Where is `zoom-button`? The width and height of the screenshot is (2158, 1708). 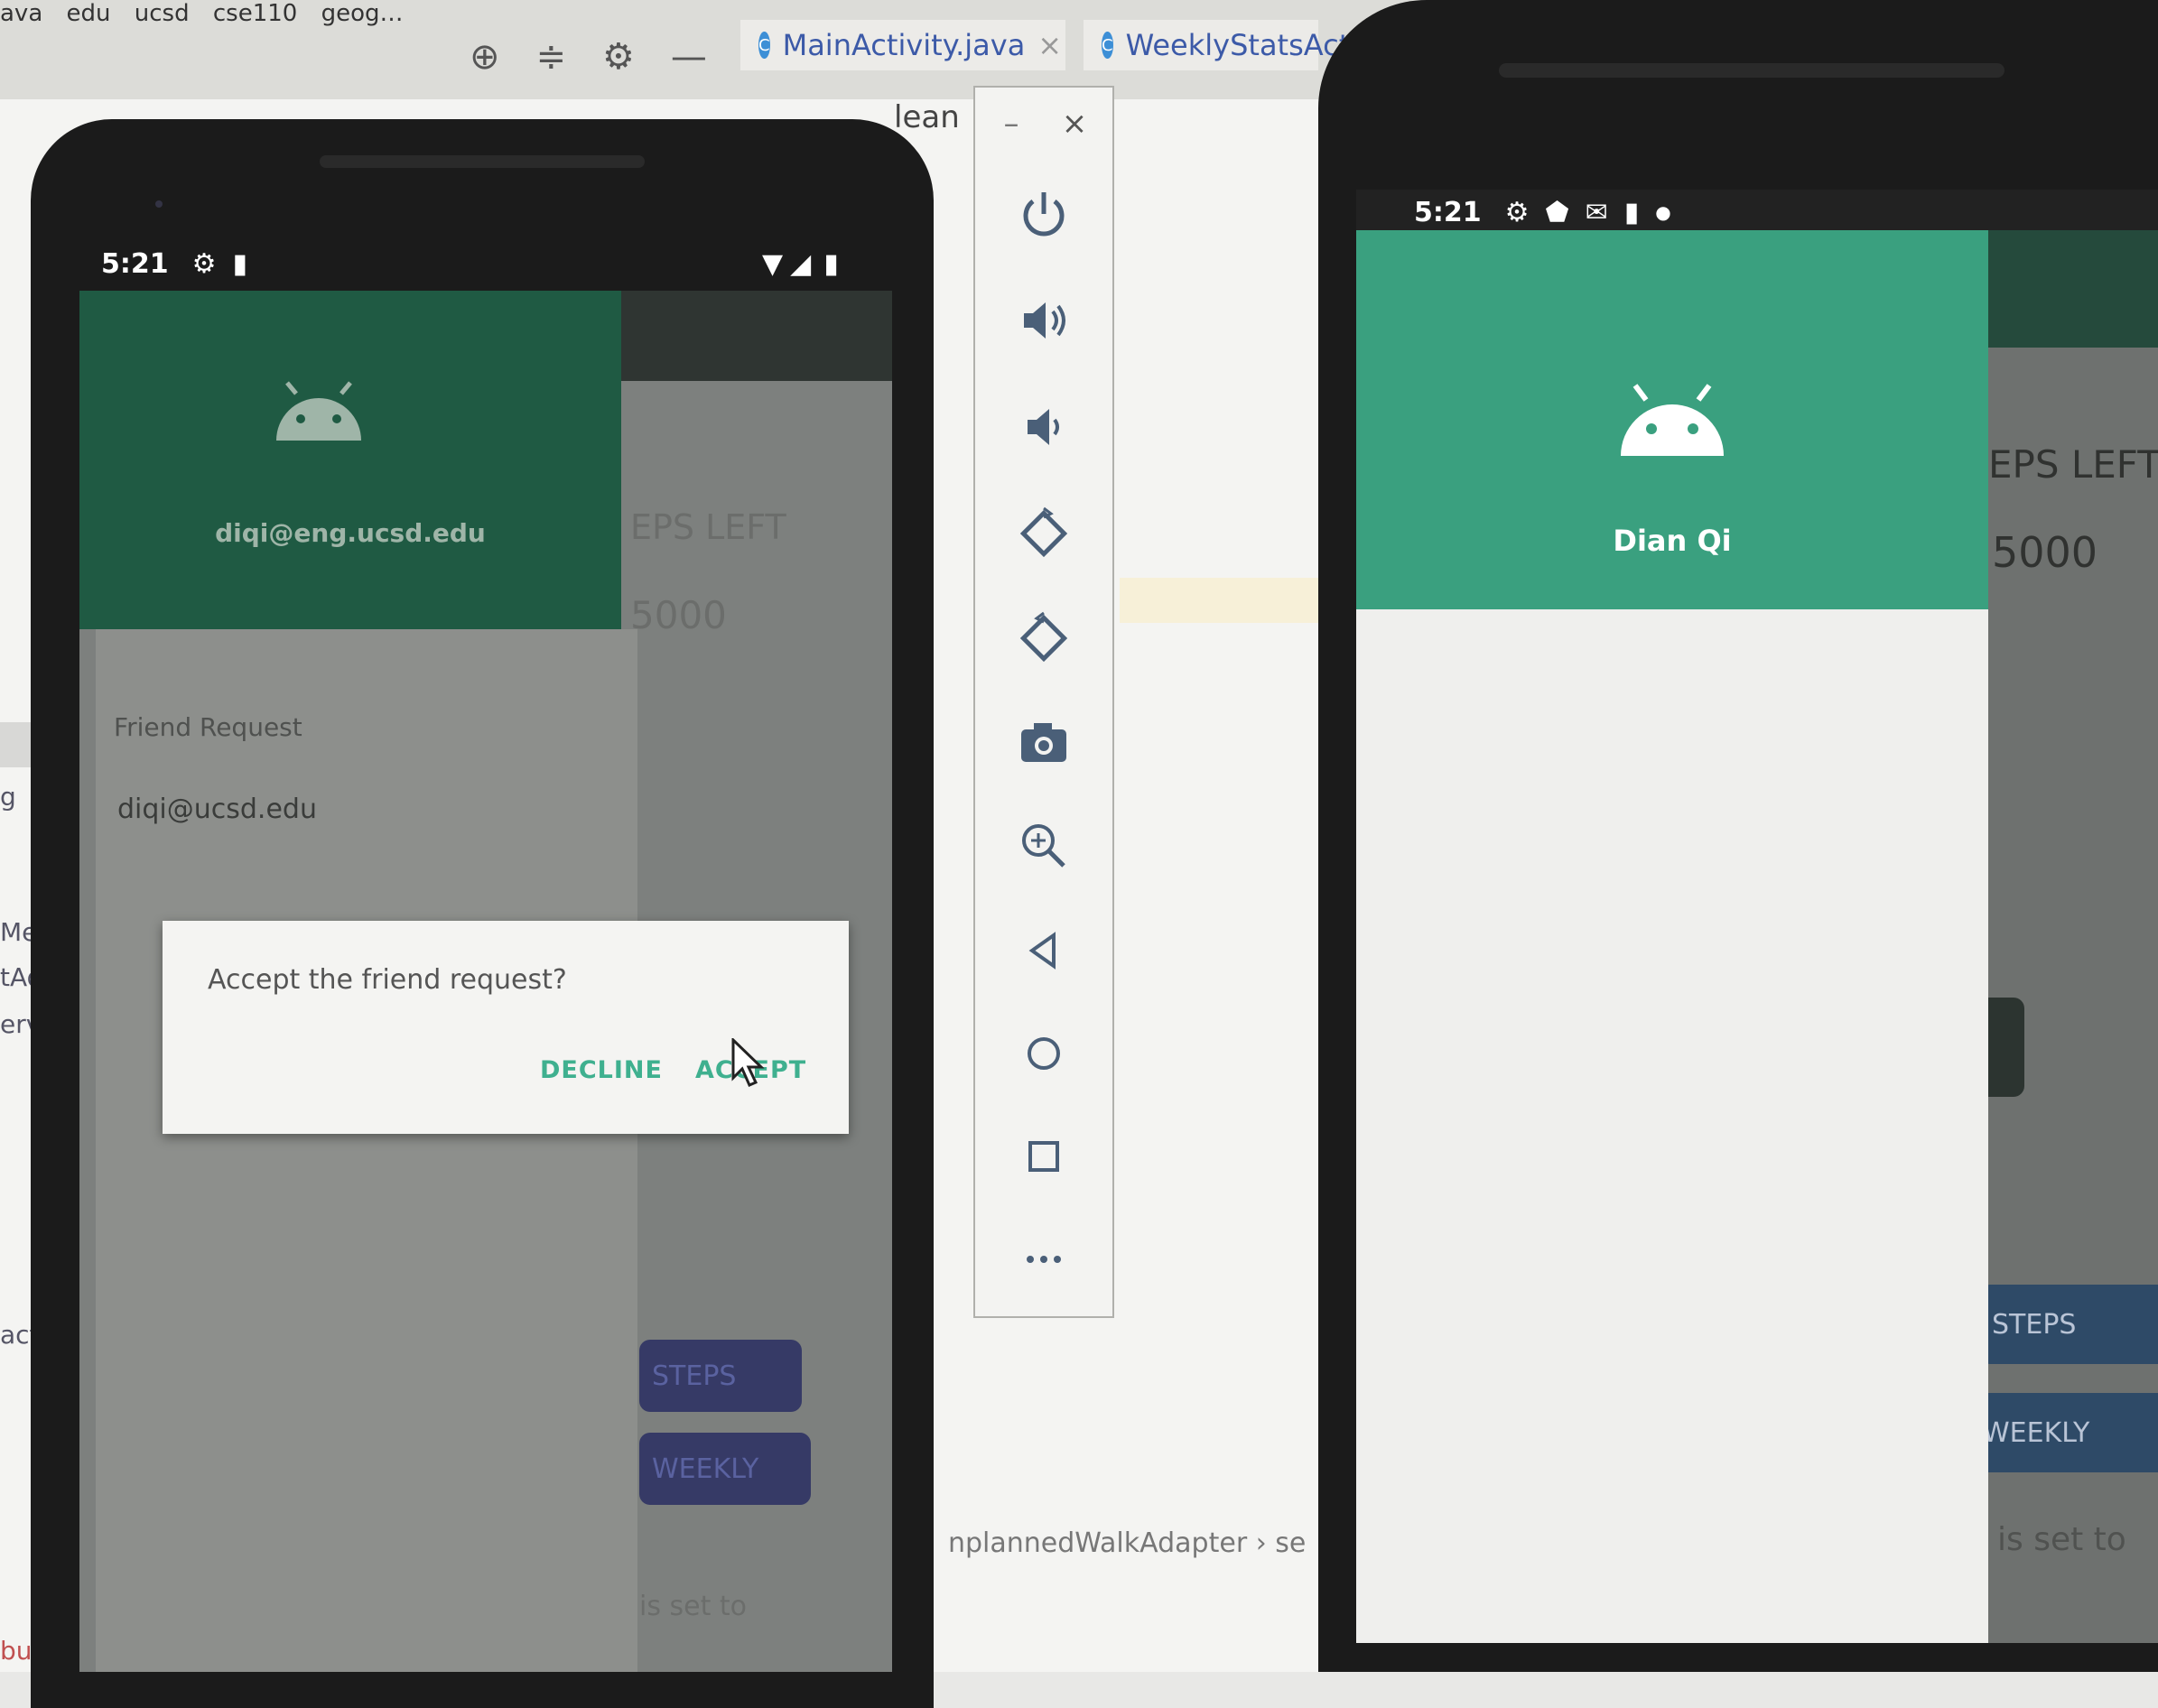 zoom-button is located at coordinates (1044, 846).